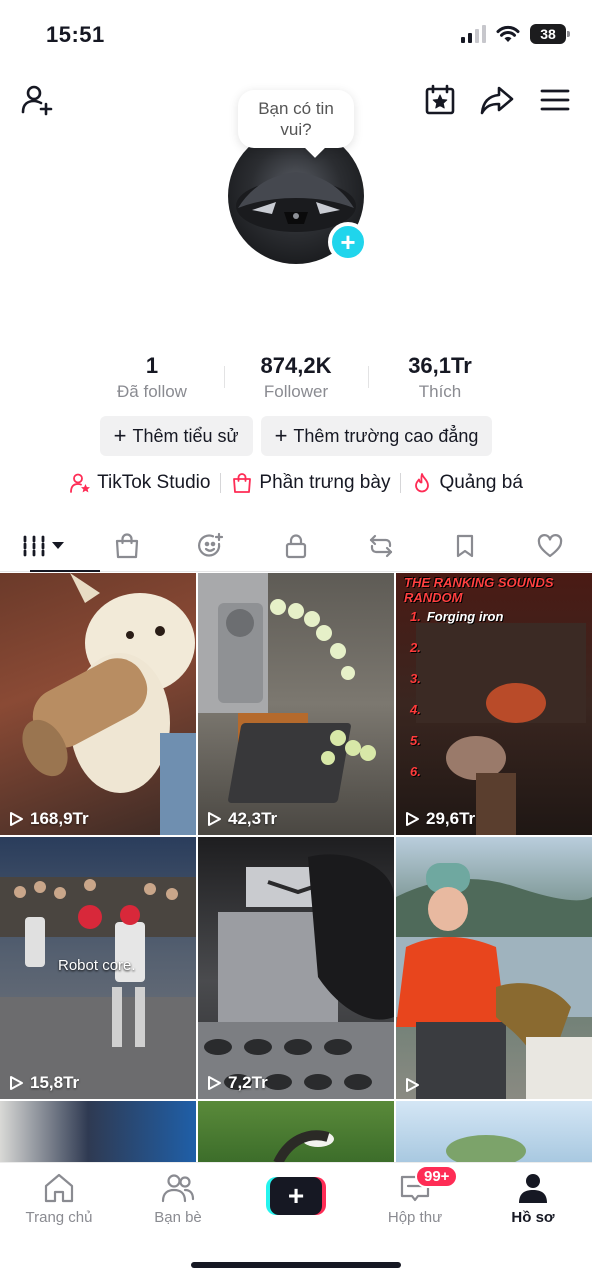 The height and width of the screenshot is (1280, 592). I want to click on tab-videos, so click(50, 546).